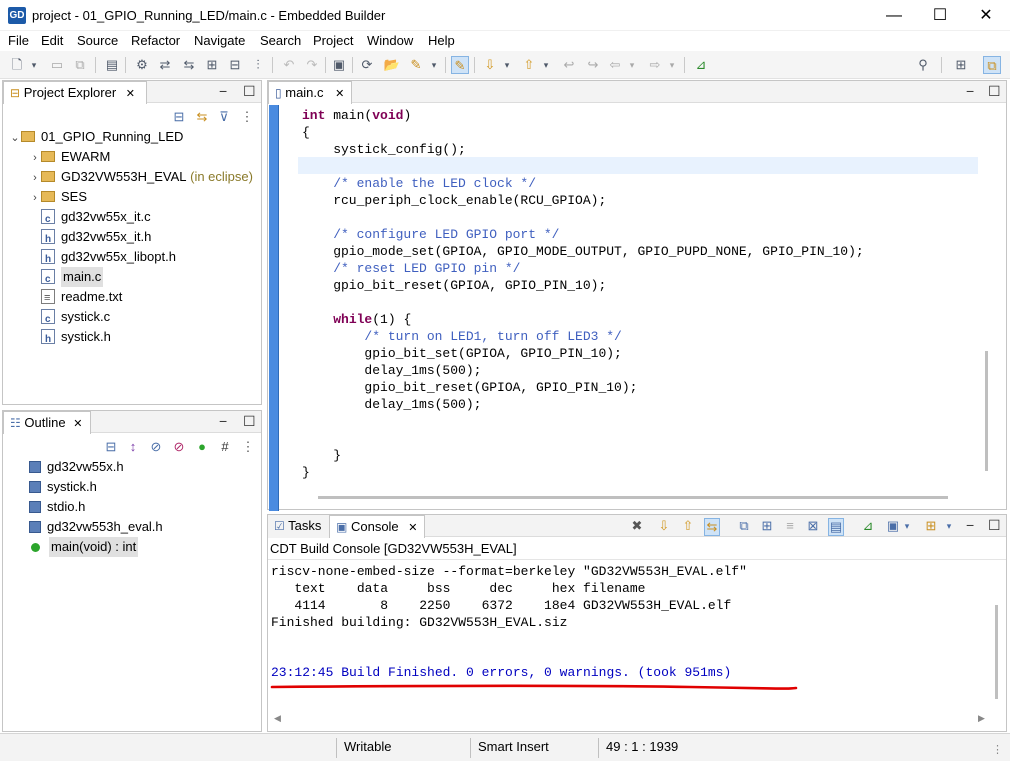 This screenshot has height=761, width=1010. I want to click on tree-item: gd32vw55x_it.c, so click(90, 218).